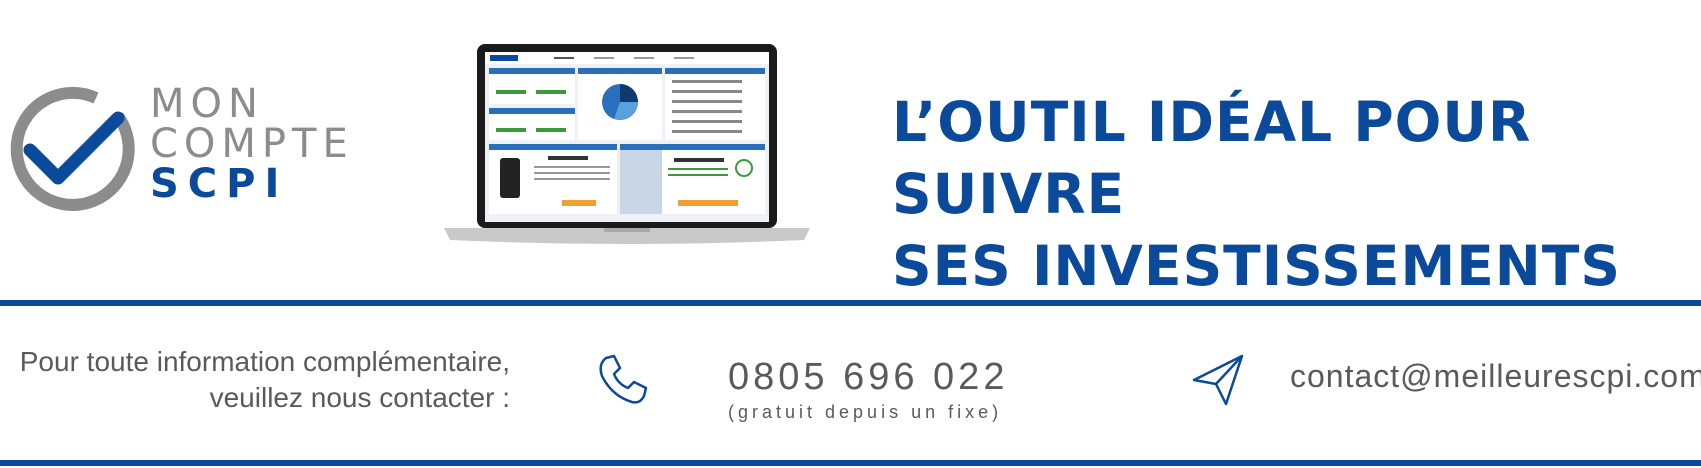 The height and width of the screenshot is (468, 1701). I want to click on laptop-dashboard-image, so click(627, 147).